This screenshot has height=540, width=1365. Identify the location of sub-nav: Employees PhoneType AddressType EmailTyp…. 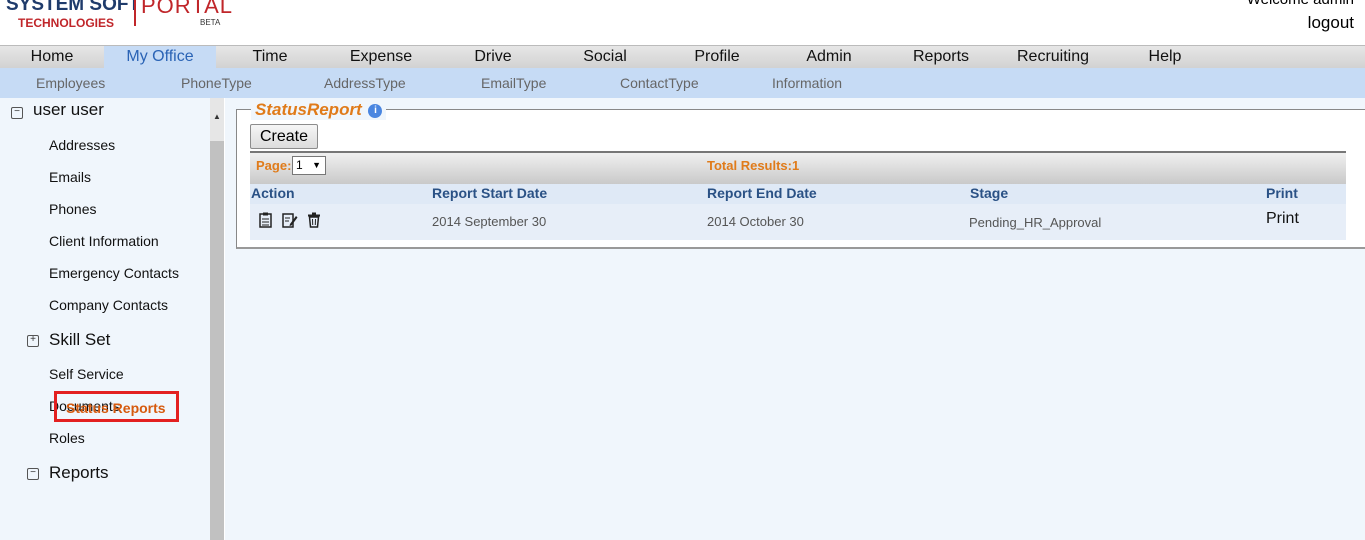
(682, 83).